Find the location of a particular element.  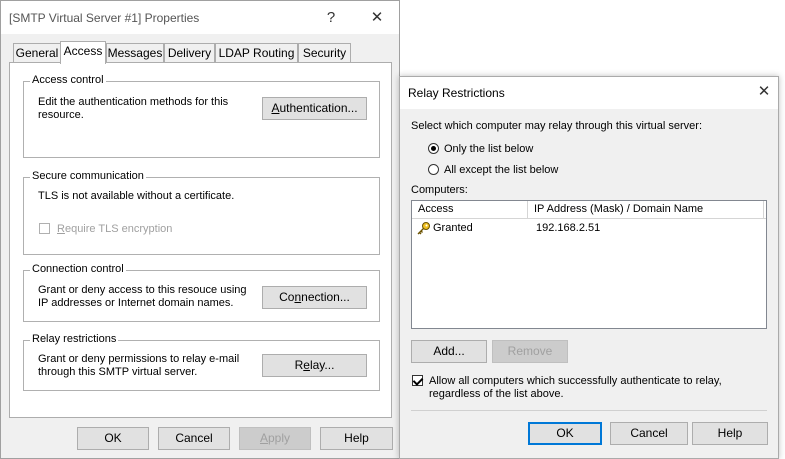

column-access: Access is located at coordinates (470, 210).